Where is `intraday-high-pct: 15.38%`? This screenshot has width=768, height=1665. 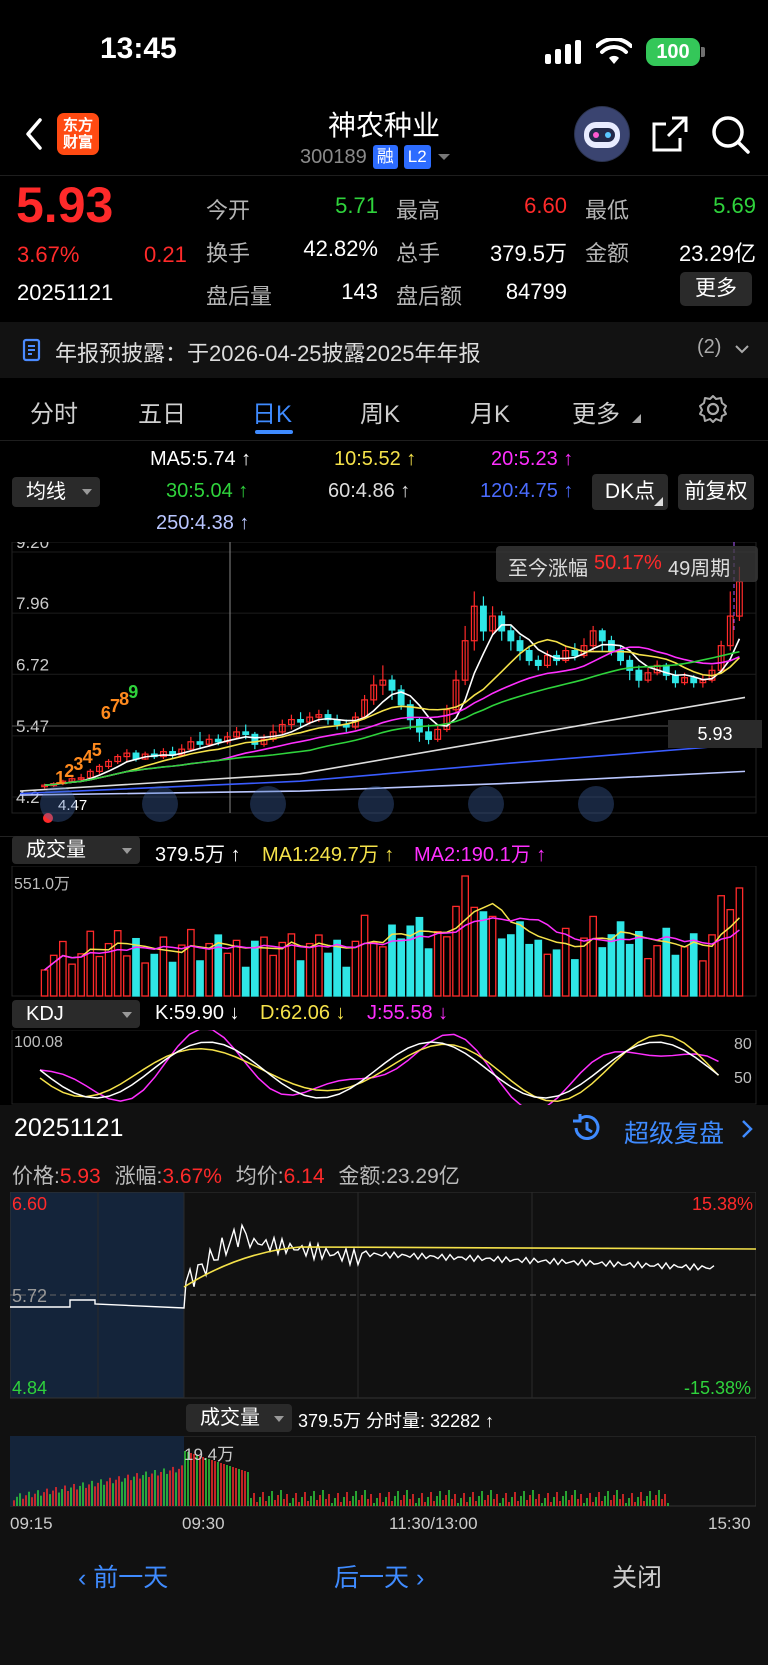 intraday-high-pct: 15.38% is located at coordinates (723, 1204).